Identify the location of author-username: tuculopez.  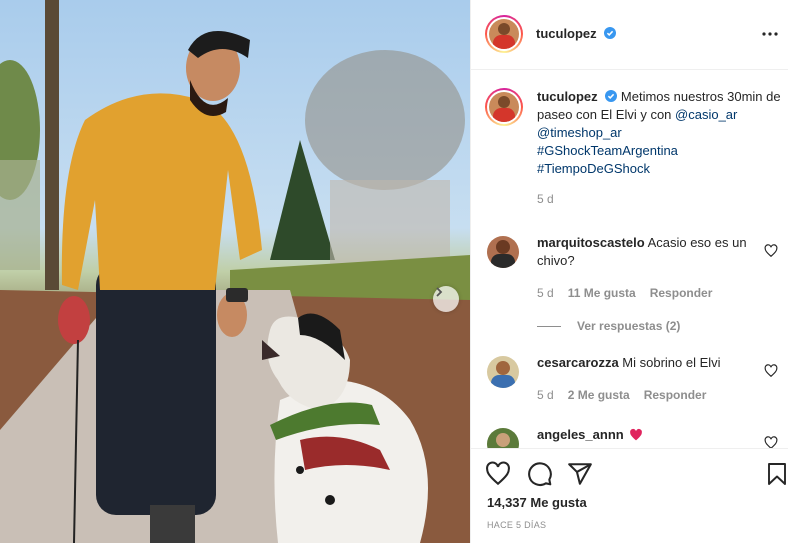
(566, 33).